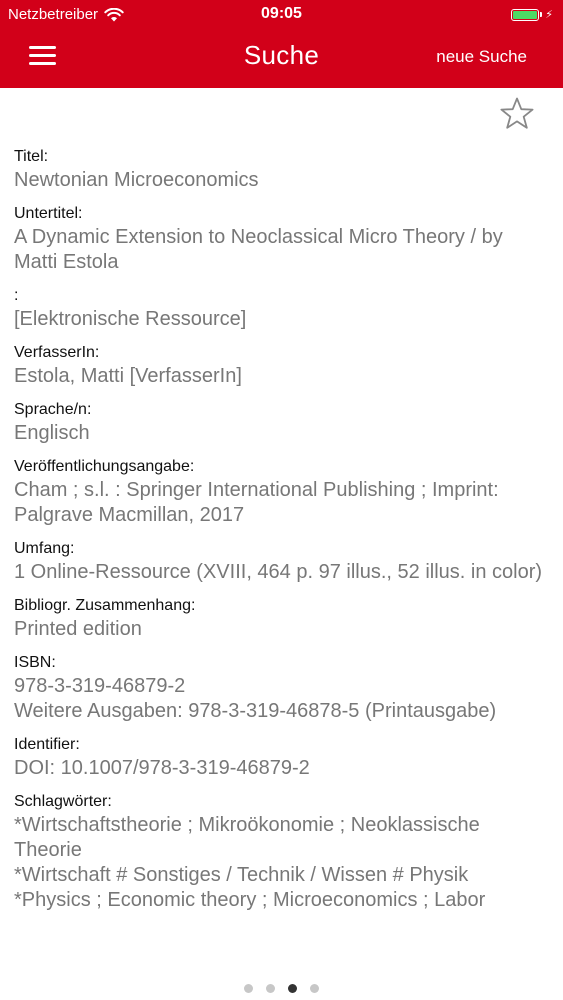 The width and height of the screenshot is (563, 1000). Describe the element at coordinates (57, 352) in the screenshot. I see `field-label: VerfasserIn:` at that location.